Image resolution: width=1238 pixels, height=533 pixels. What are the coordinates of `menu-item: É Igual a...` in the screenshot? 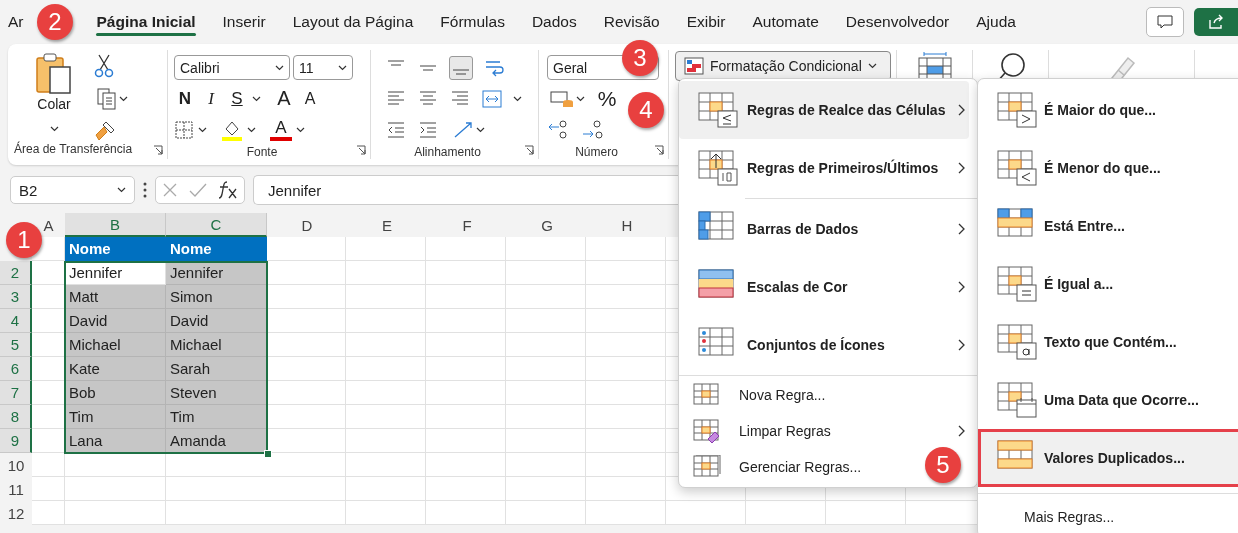 It's located at (1108, 284).